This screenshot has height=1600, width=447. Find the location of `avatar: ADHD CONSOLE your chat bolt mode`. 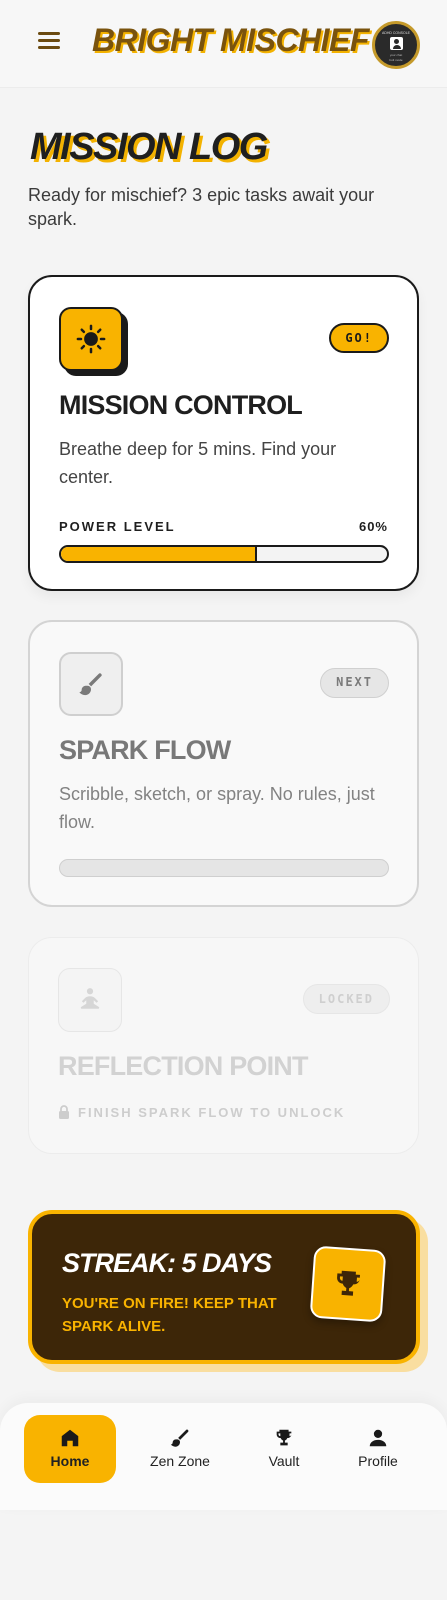

avatar: ADHD CONSOLE your chat bolt mode is located at coordinates (396, 45).